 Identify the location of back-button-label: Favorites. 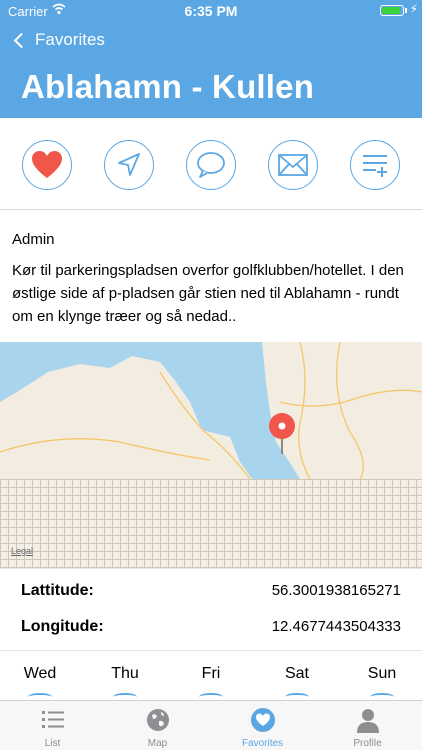
(70, 39).